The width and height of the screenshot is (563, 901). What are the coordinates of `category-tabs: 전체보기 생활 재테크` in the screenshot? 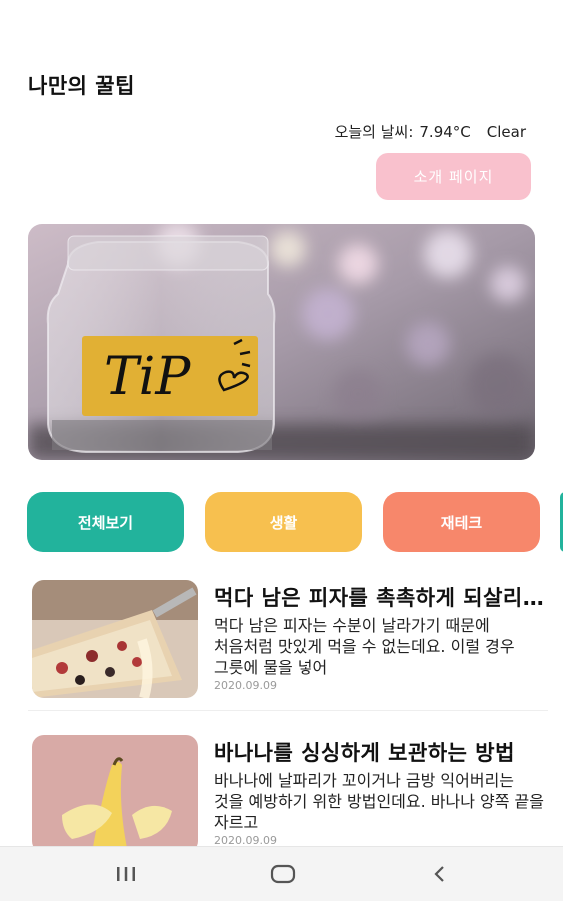 It's located at (281, 522).